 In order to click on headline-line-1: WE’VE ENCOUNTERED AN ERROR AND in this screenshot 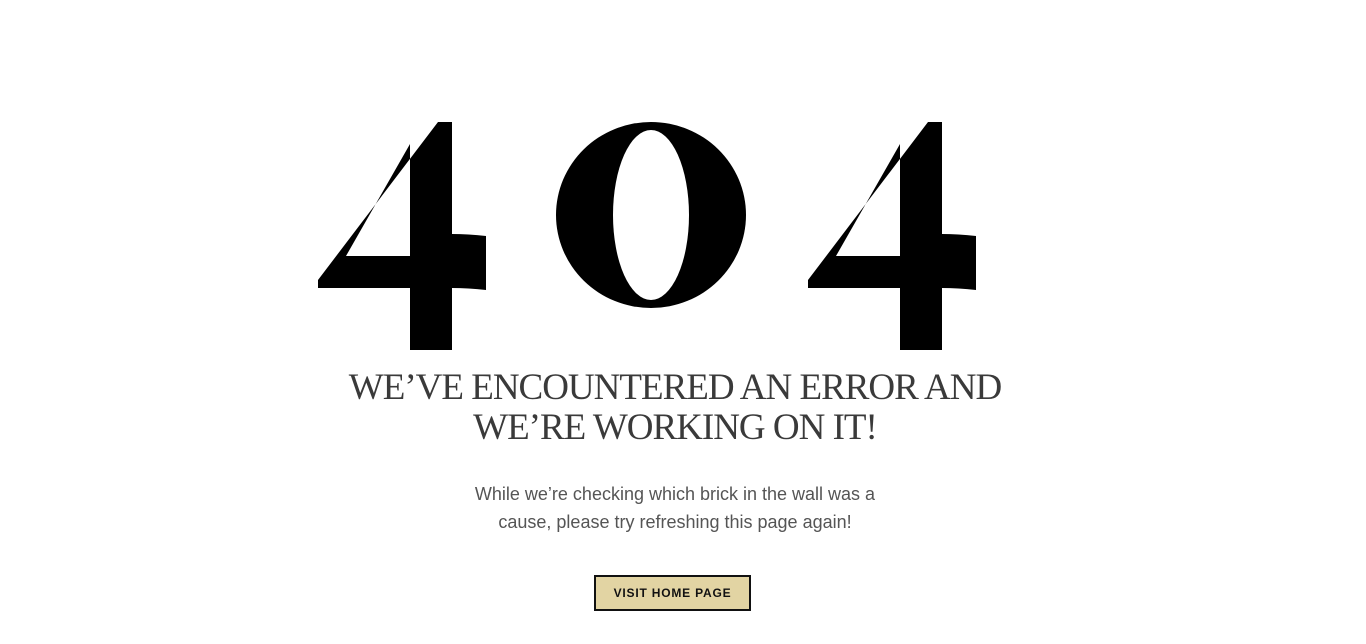, I will do `click(675, 387)`.